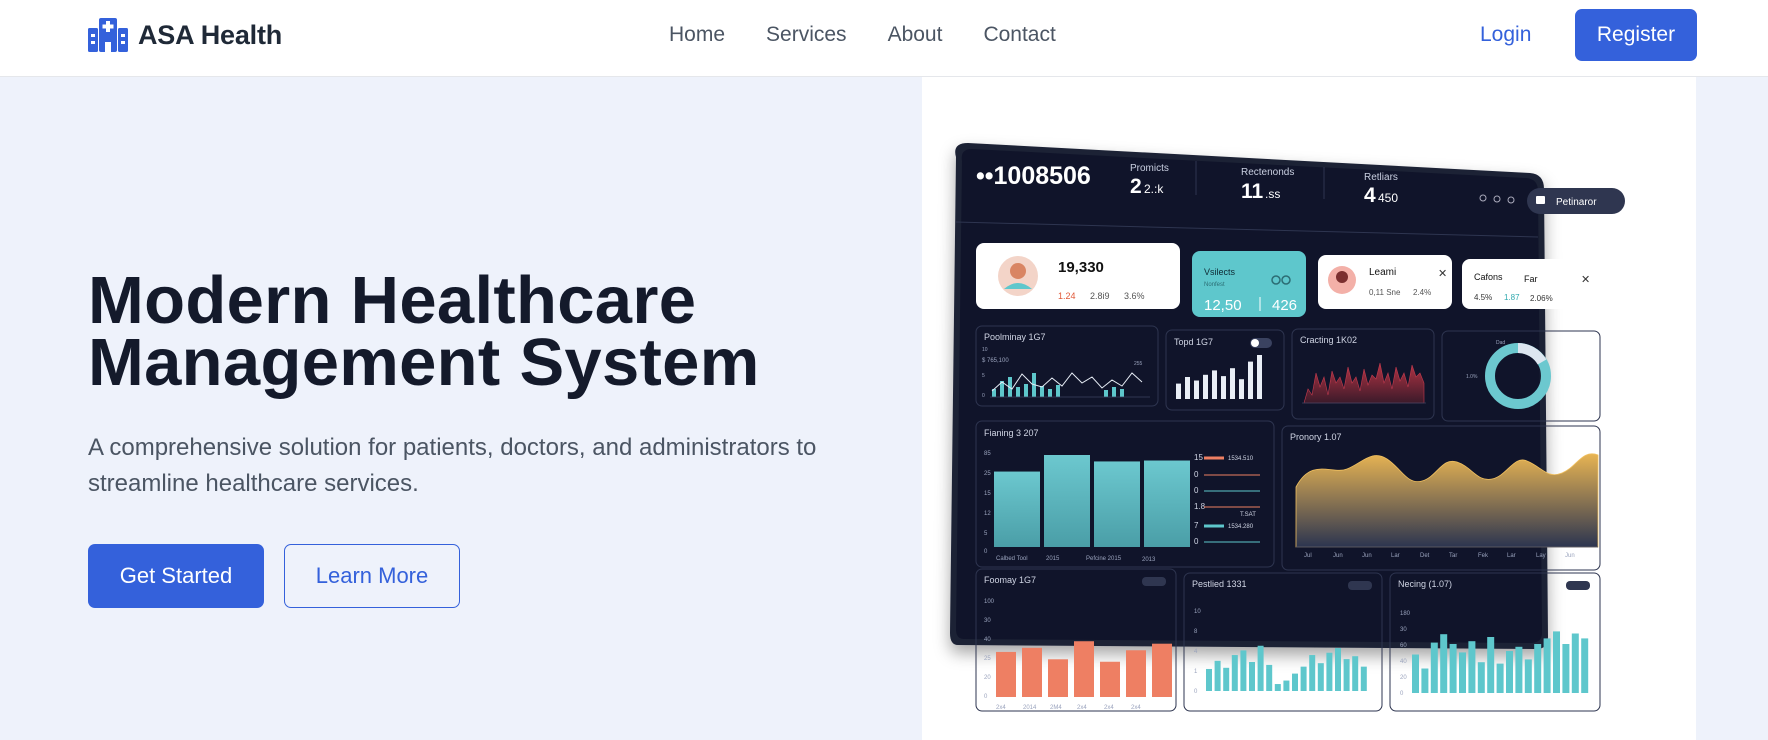 This screenshot has width=1768, height=740. Describe the element at coordinates (1541, 298) in the screenshot. I see `card-4-sub-3: 2.06%` at that location.